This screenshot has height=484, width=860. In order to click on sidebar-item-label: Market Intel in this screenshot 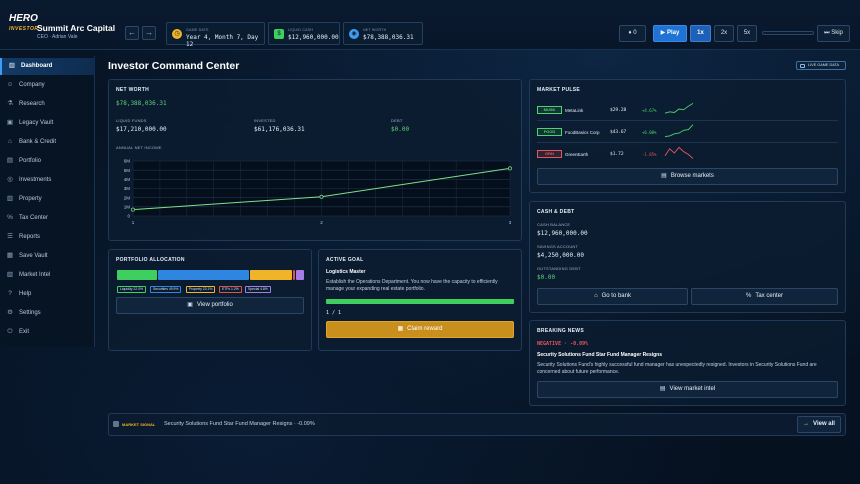, I will do `click(35, 275)`.